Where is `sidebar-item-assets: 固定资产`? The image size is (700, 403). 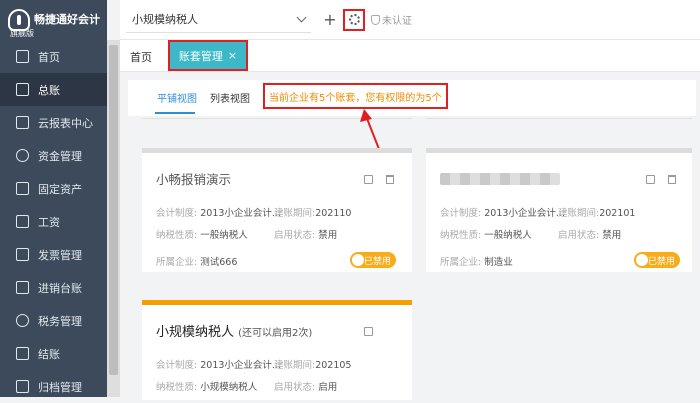
sidebar-item-assets: 固定资产 is located at coordinates (53, 188).